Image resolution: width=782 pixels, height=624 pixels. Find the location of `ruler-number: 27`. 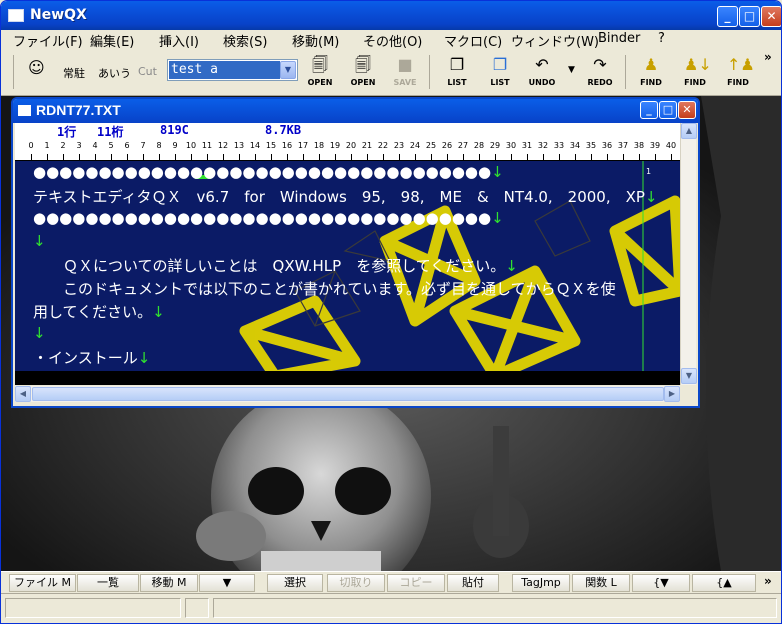

ruler-number: 27 is located at coordinates (463, 145).